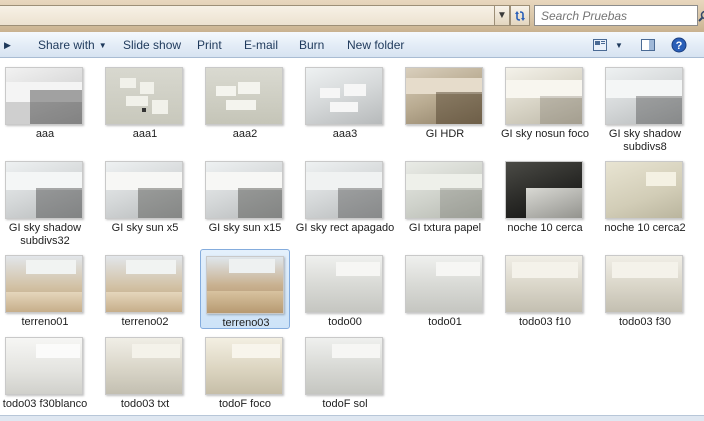 This screenshot has width=704, height=421. What do you see at coordinates (545, 134) in the screenshot?
I see `file-name: GI sky nosun foco` at bounding box center [545, 134].